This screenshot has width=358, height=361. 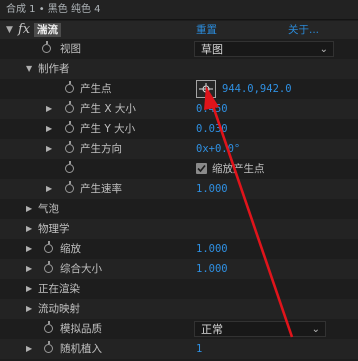 What do you see at coordinates (179, 349) in the screenshot?
I see `property-row-random-seed: ▶ 随机植入 1` at bounding box center [179, 349].